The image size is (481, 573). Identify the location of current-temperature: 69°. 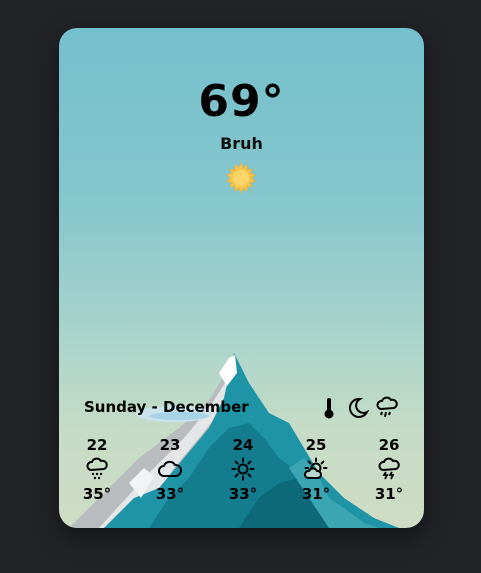
(241, 101).